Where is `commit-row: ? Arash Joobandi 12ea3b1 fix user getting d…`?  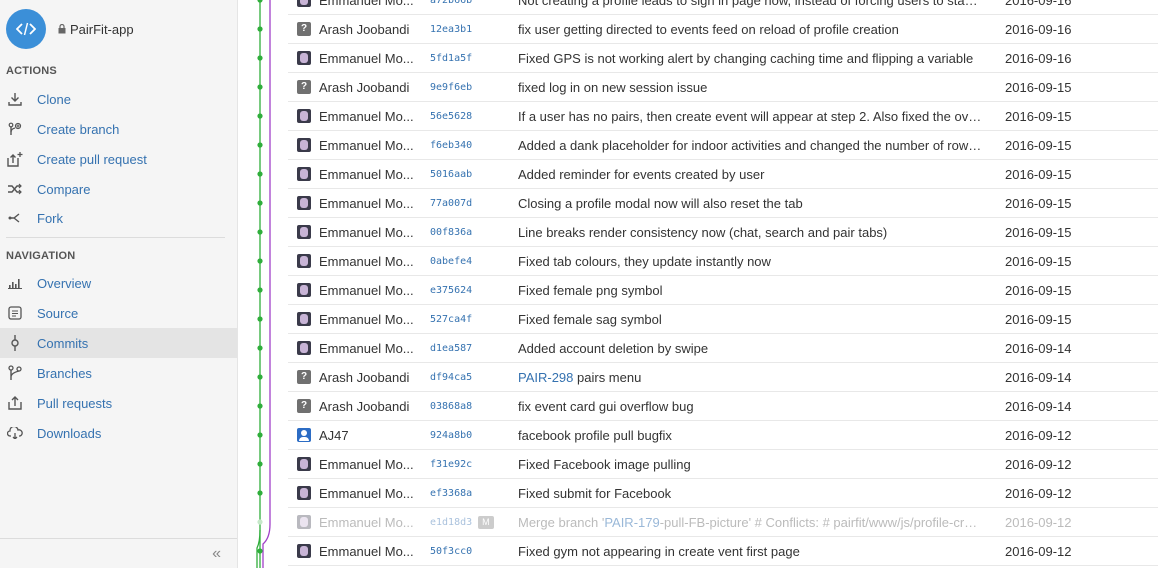
commit-row: ? Arash Joobandi 12ea3b1 fix user getting d… is located at coordinates (723, 29).